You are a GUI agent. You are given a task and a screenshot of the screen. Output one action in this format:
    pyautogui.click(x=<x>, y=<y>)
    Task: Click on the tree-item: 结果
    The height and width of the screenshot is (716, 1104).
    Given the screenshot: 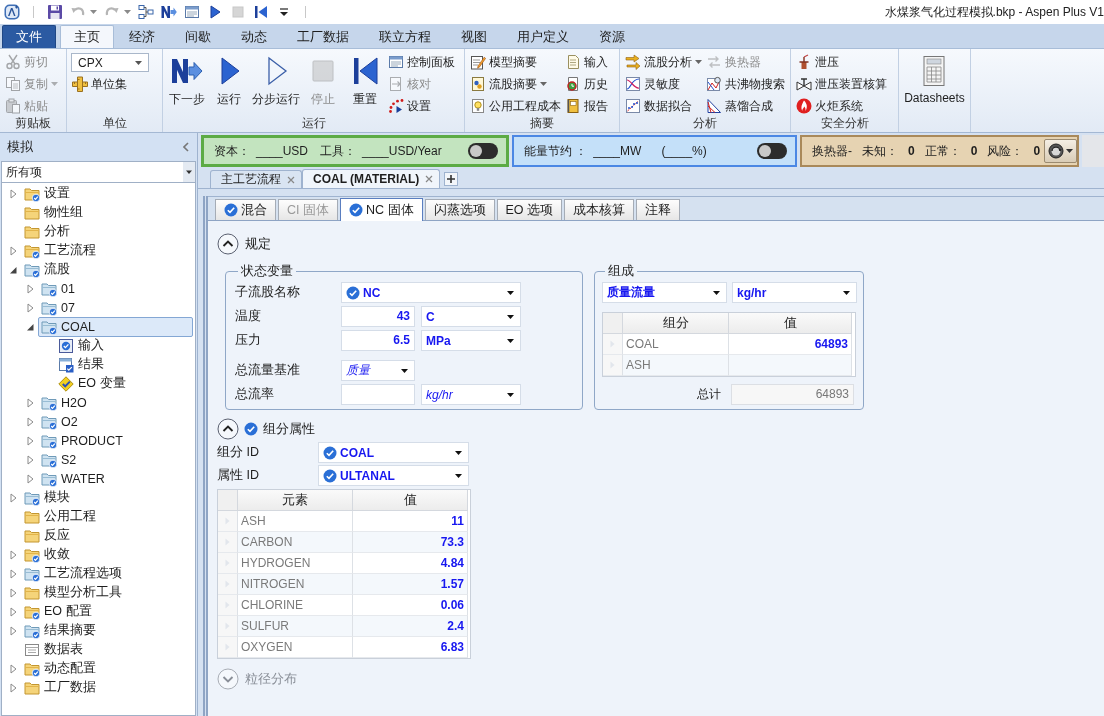 What is the action you would take?
    pyautogui.click(x=124, y=364)
    